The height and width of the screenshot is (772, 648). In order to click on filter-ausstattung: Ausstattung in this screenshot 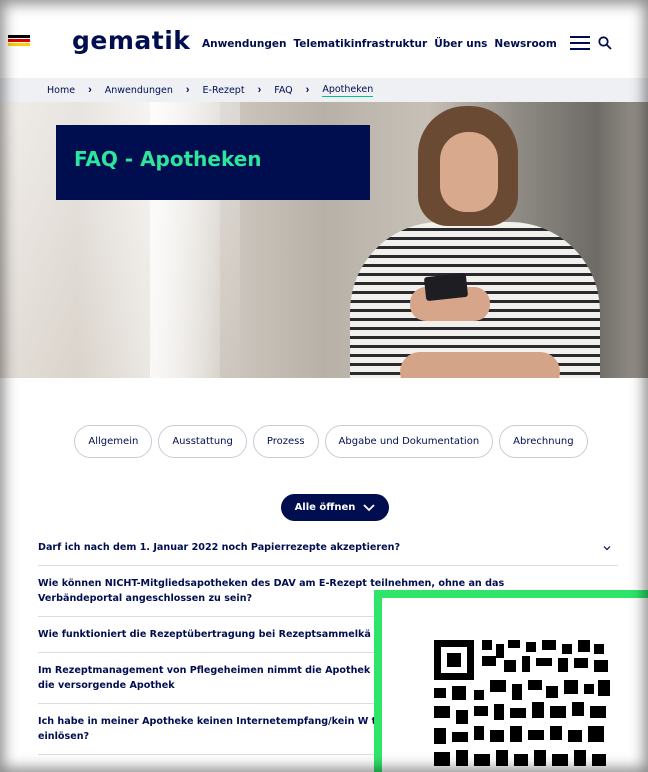, I will do `click(202, 441)`.